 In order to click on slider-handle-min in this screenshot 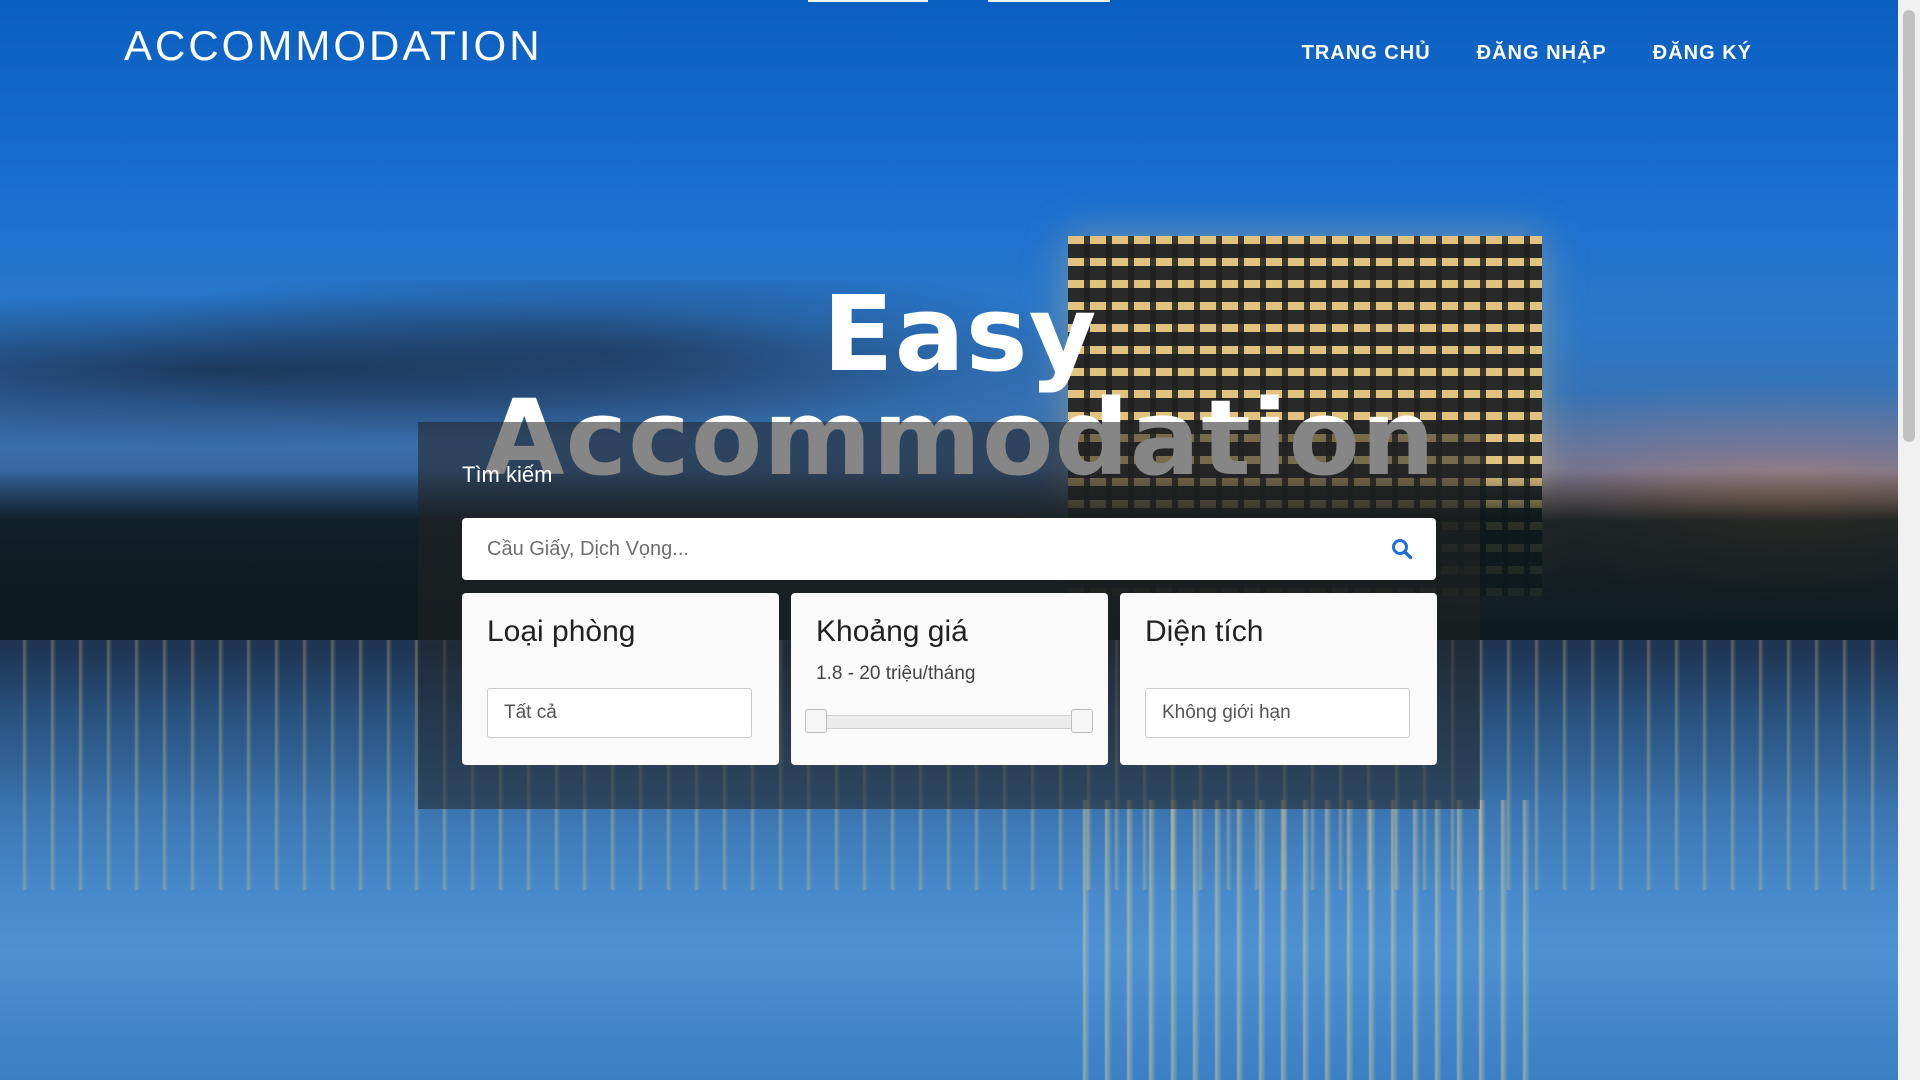, I will do `click(816, 721)`.